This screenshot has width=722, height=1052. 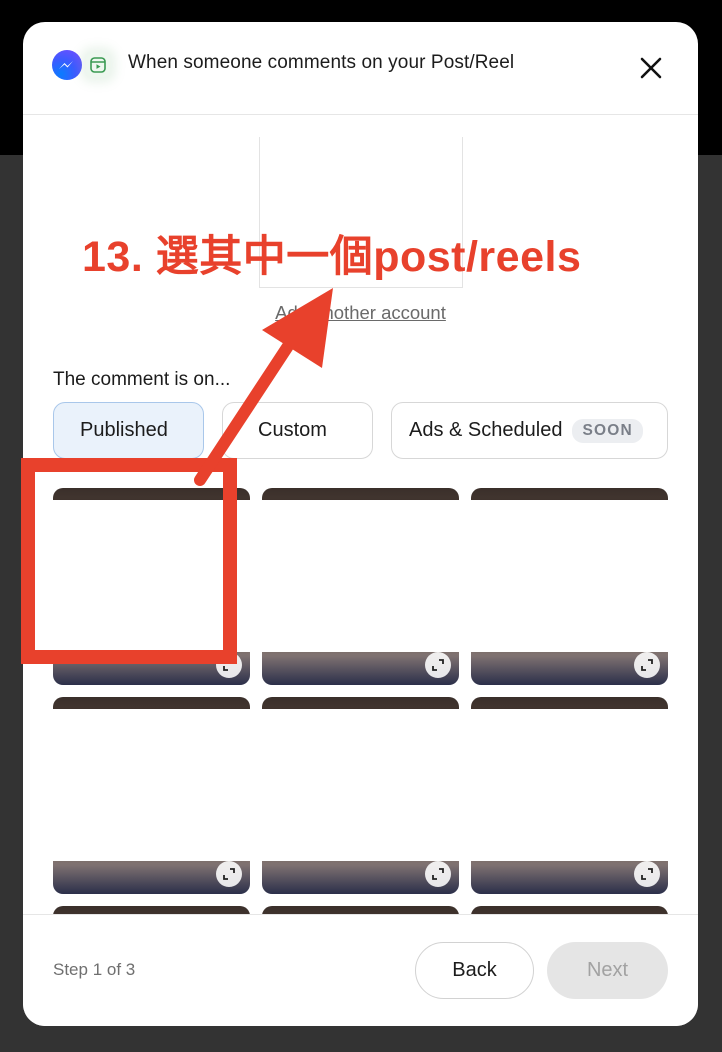 I want to click on add-account-link: Add another account, so click(x=360, y=313).